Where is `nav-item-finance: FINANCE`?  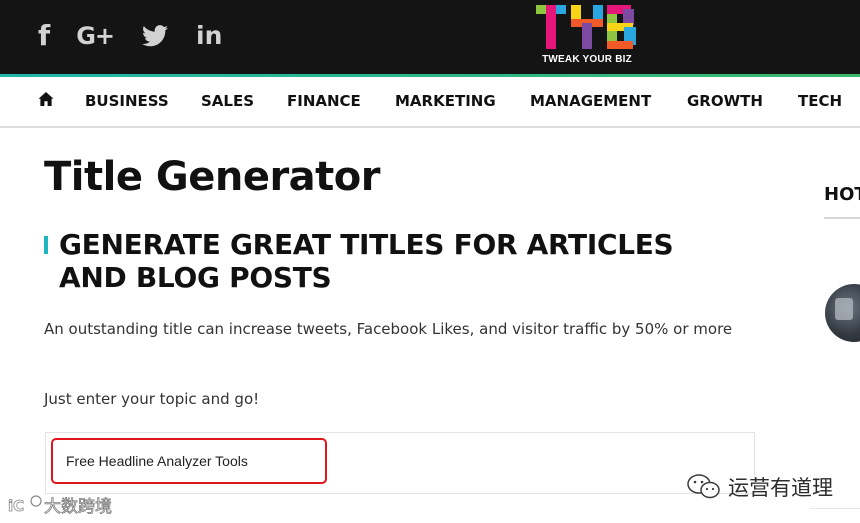
nav-item-finance: FINANCE is located at coordinates (324, 101).